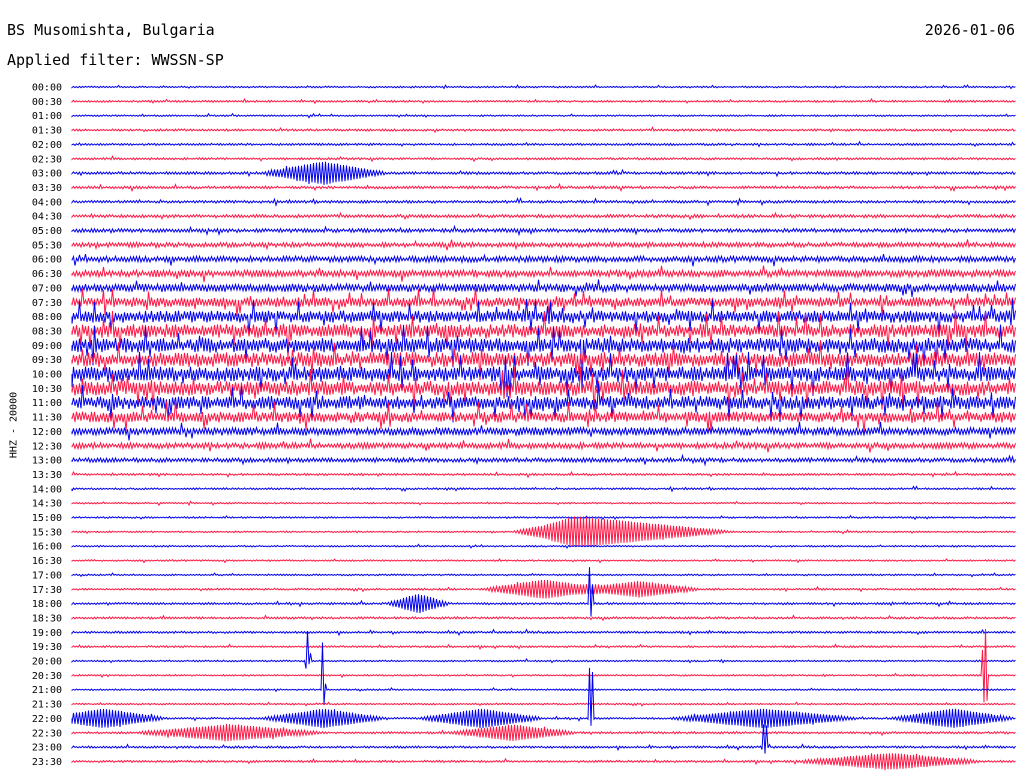 This screenshot has height=780, width=1024. What do you see at coordinates (47, 360) in the screenshot?
I see `time-label-0930: 09:30` at bounding box center [47, 360].